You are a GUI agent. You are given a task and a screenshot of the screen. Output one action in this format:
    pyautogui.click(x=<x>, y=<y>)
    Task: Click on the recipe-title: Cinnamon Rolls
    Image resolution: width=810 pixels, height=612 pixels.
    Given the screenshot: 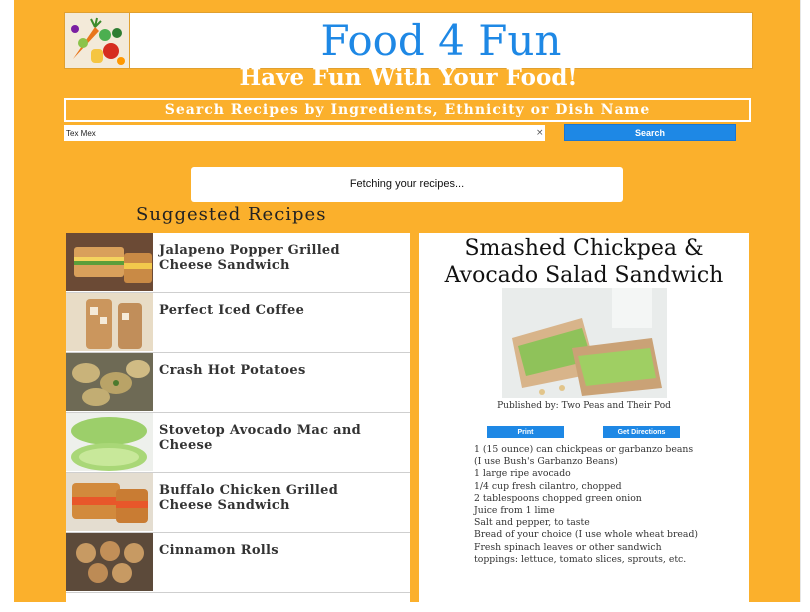 What is the action you would take?
    pyautogui.click(x=219, y=550)
    